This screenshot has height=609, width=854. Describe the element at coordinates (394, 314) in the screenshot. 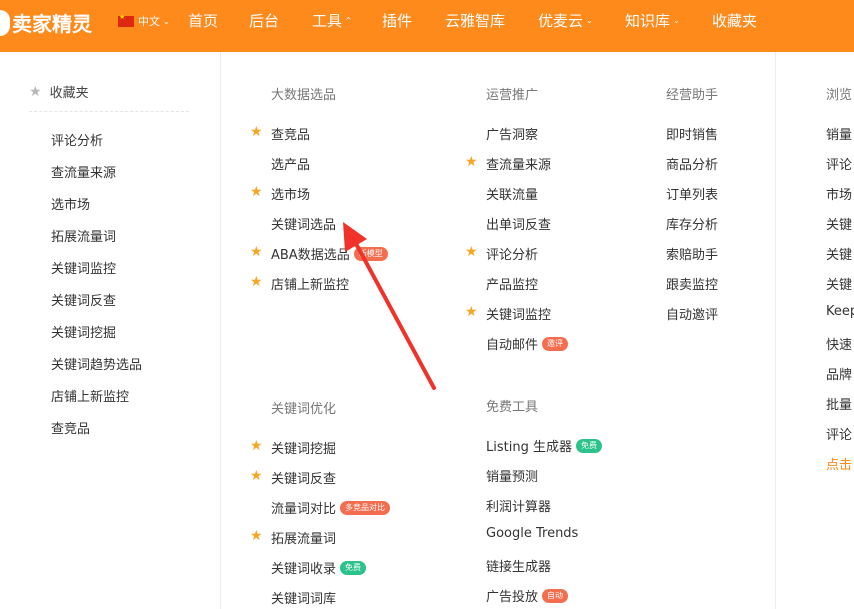

I see `arrow-shaft` at that location.